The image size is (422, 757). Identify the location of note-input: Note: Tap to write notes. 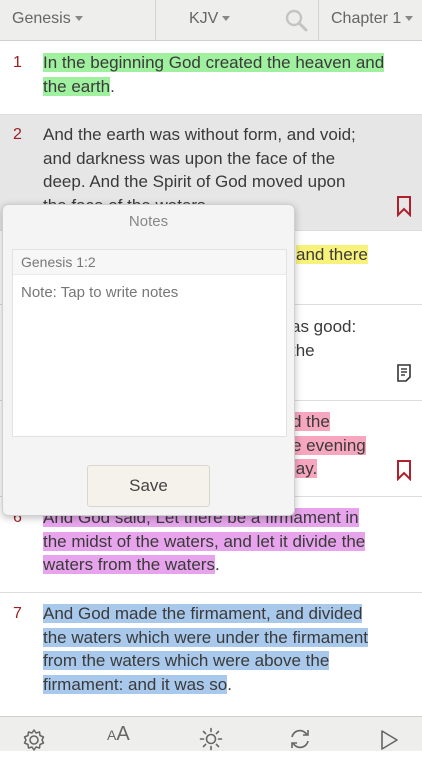
(99, 292).